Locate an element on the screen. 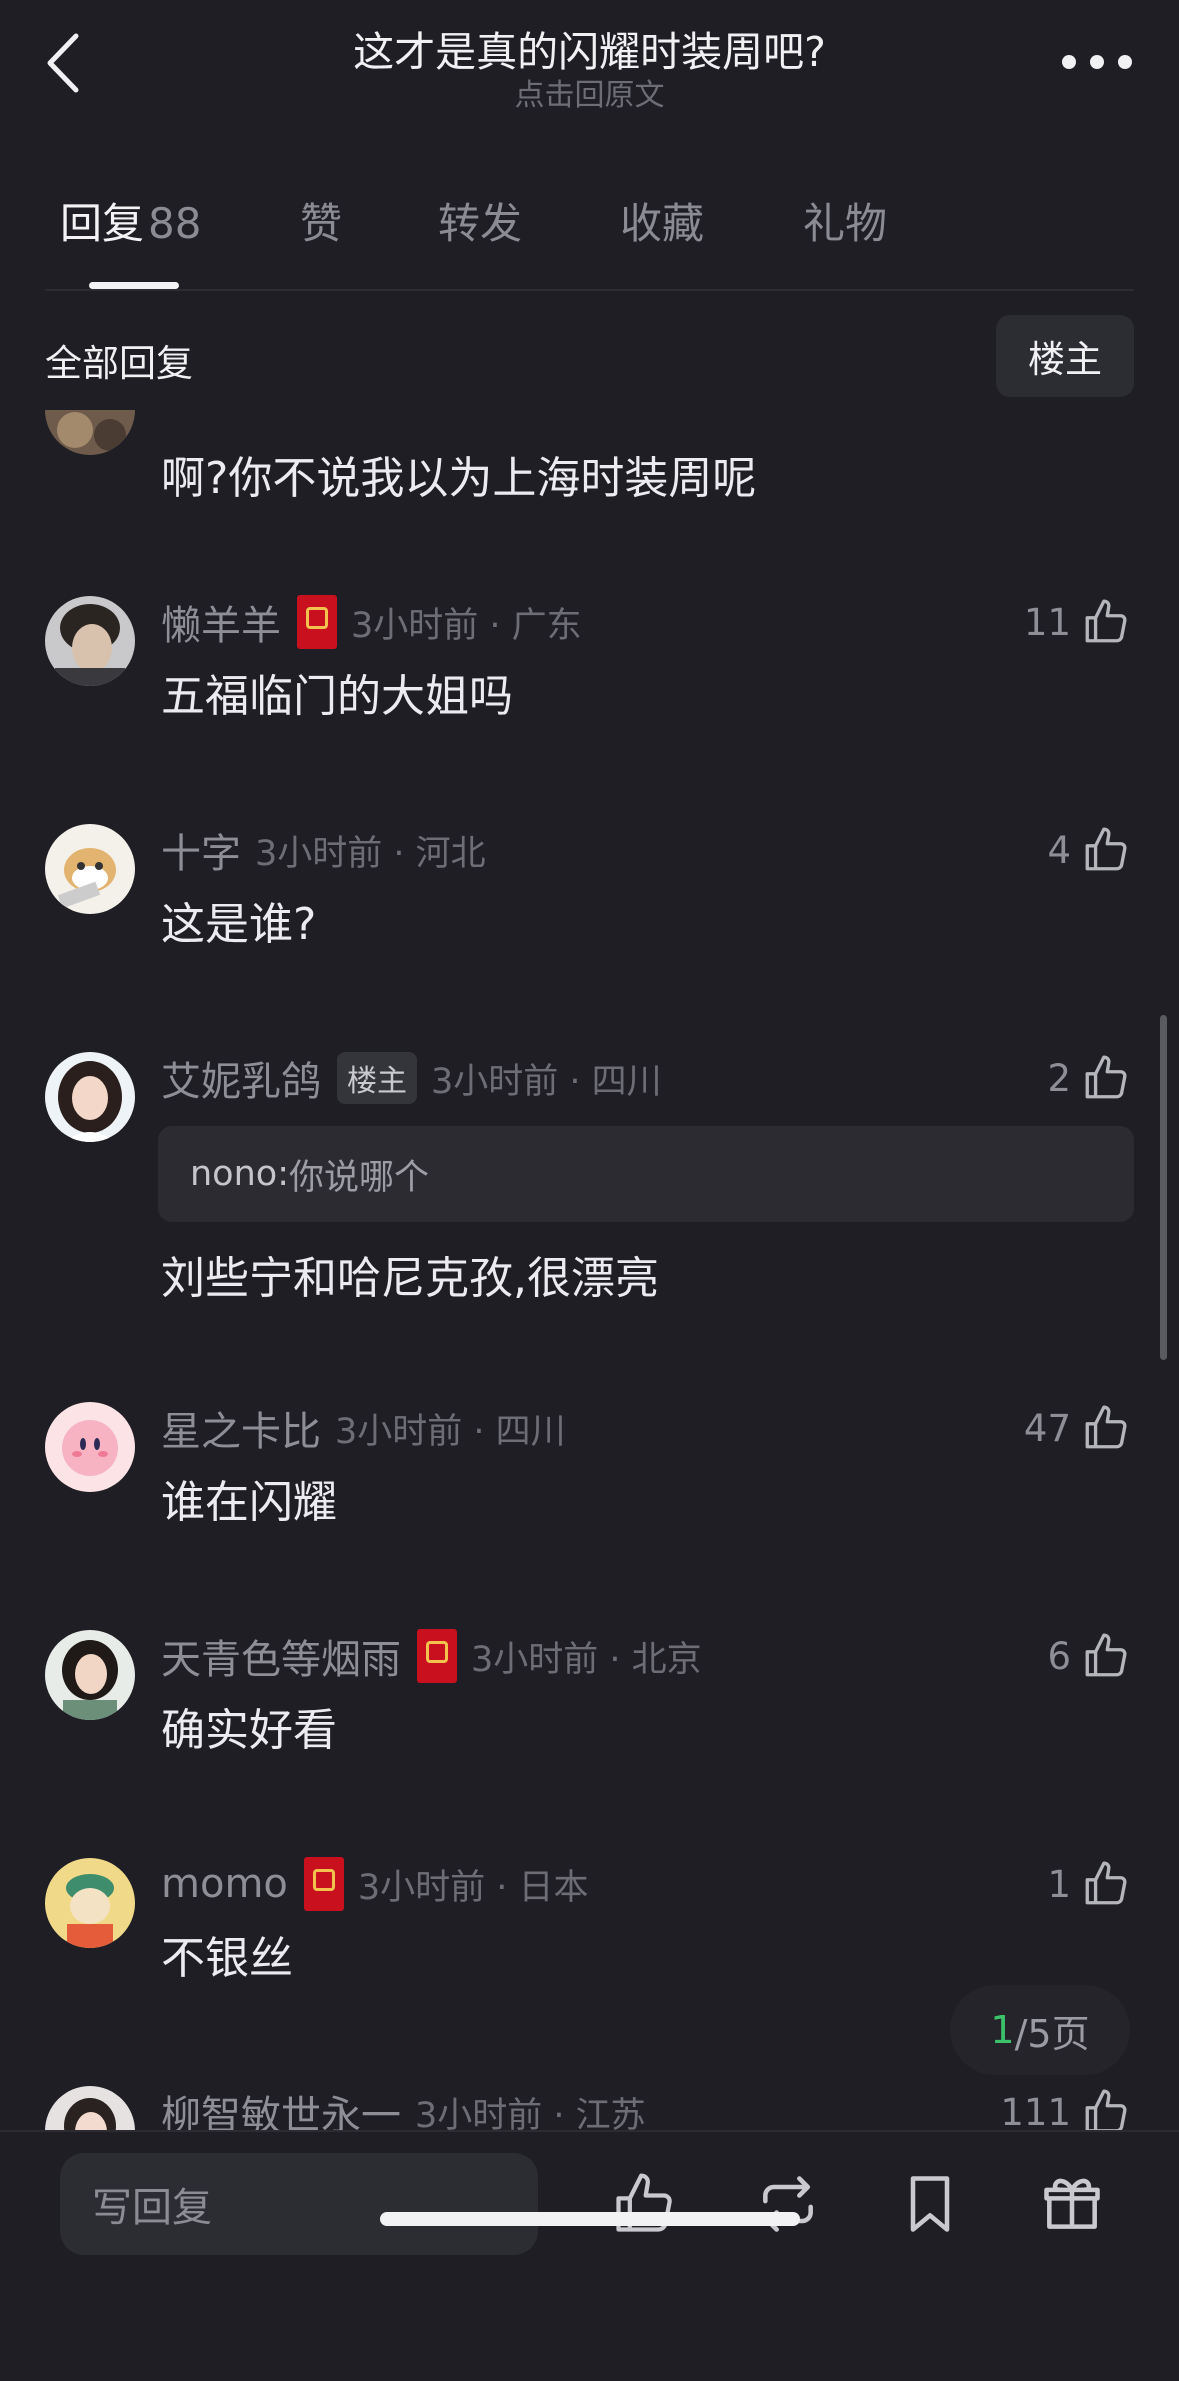 This screenshot has width=1179, height=2381. tab-replies: 回复88 is located at coordinates (130, 220).